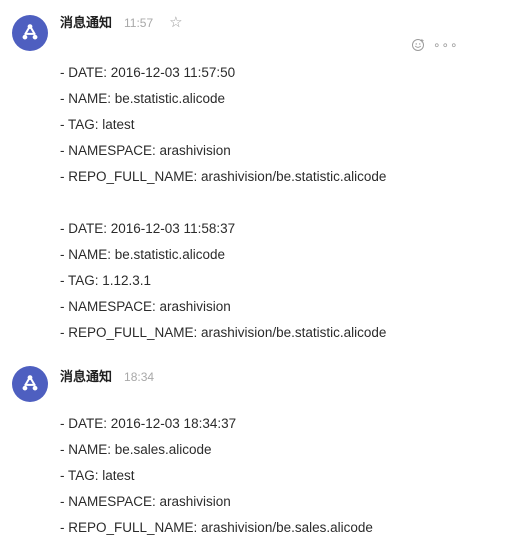 This screenshot has width=510, height=547. Describe the element at coordinates (148, 228) in the screenshot. I see `message-line: - DATE: 2016-12-03 11:58:37` at that location.